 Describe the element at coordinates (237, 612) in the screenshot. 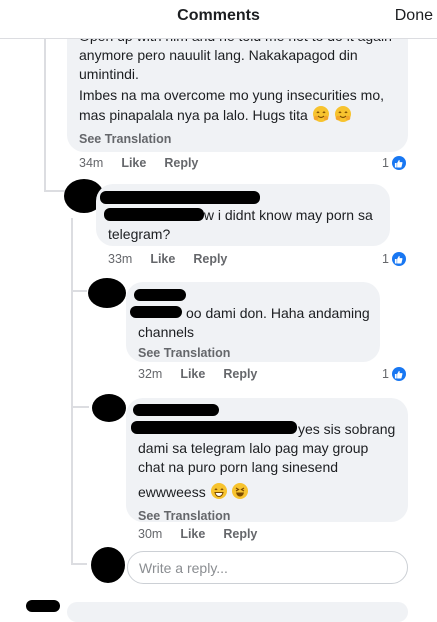

I see `comment-bubble` at that location.